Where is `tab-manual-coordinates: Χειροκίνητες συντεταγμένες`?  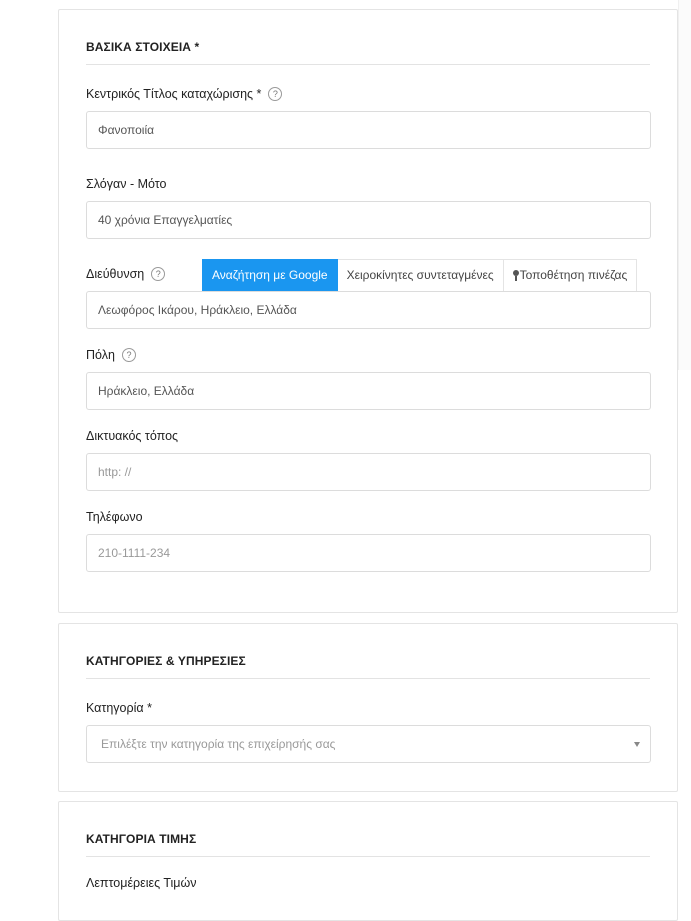
tab-manual-coordinates: Χειροκίνητες συντεταγμένες is located at coordinates (420, 275).